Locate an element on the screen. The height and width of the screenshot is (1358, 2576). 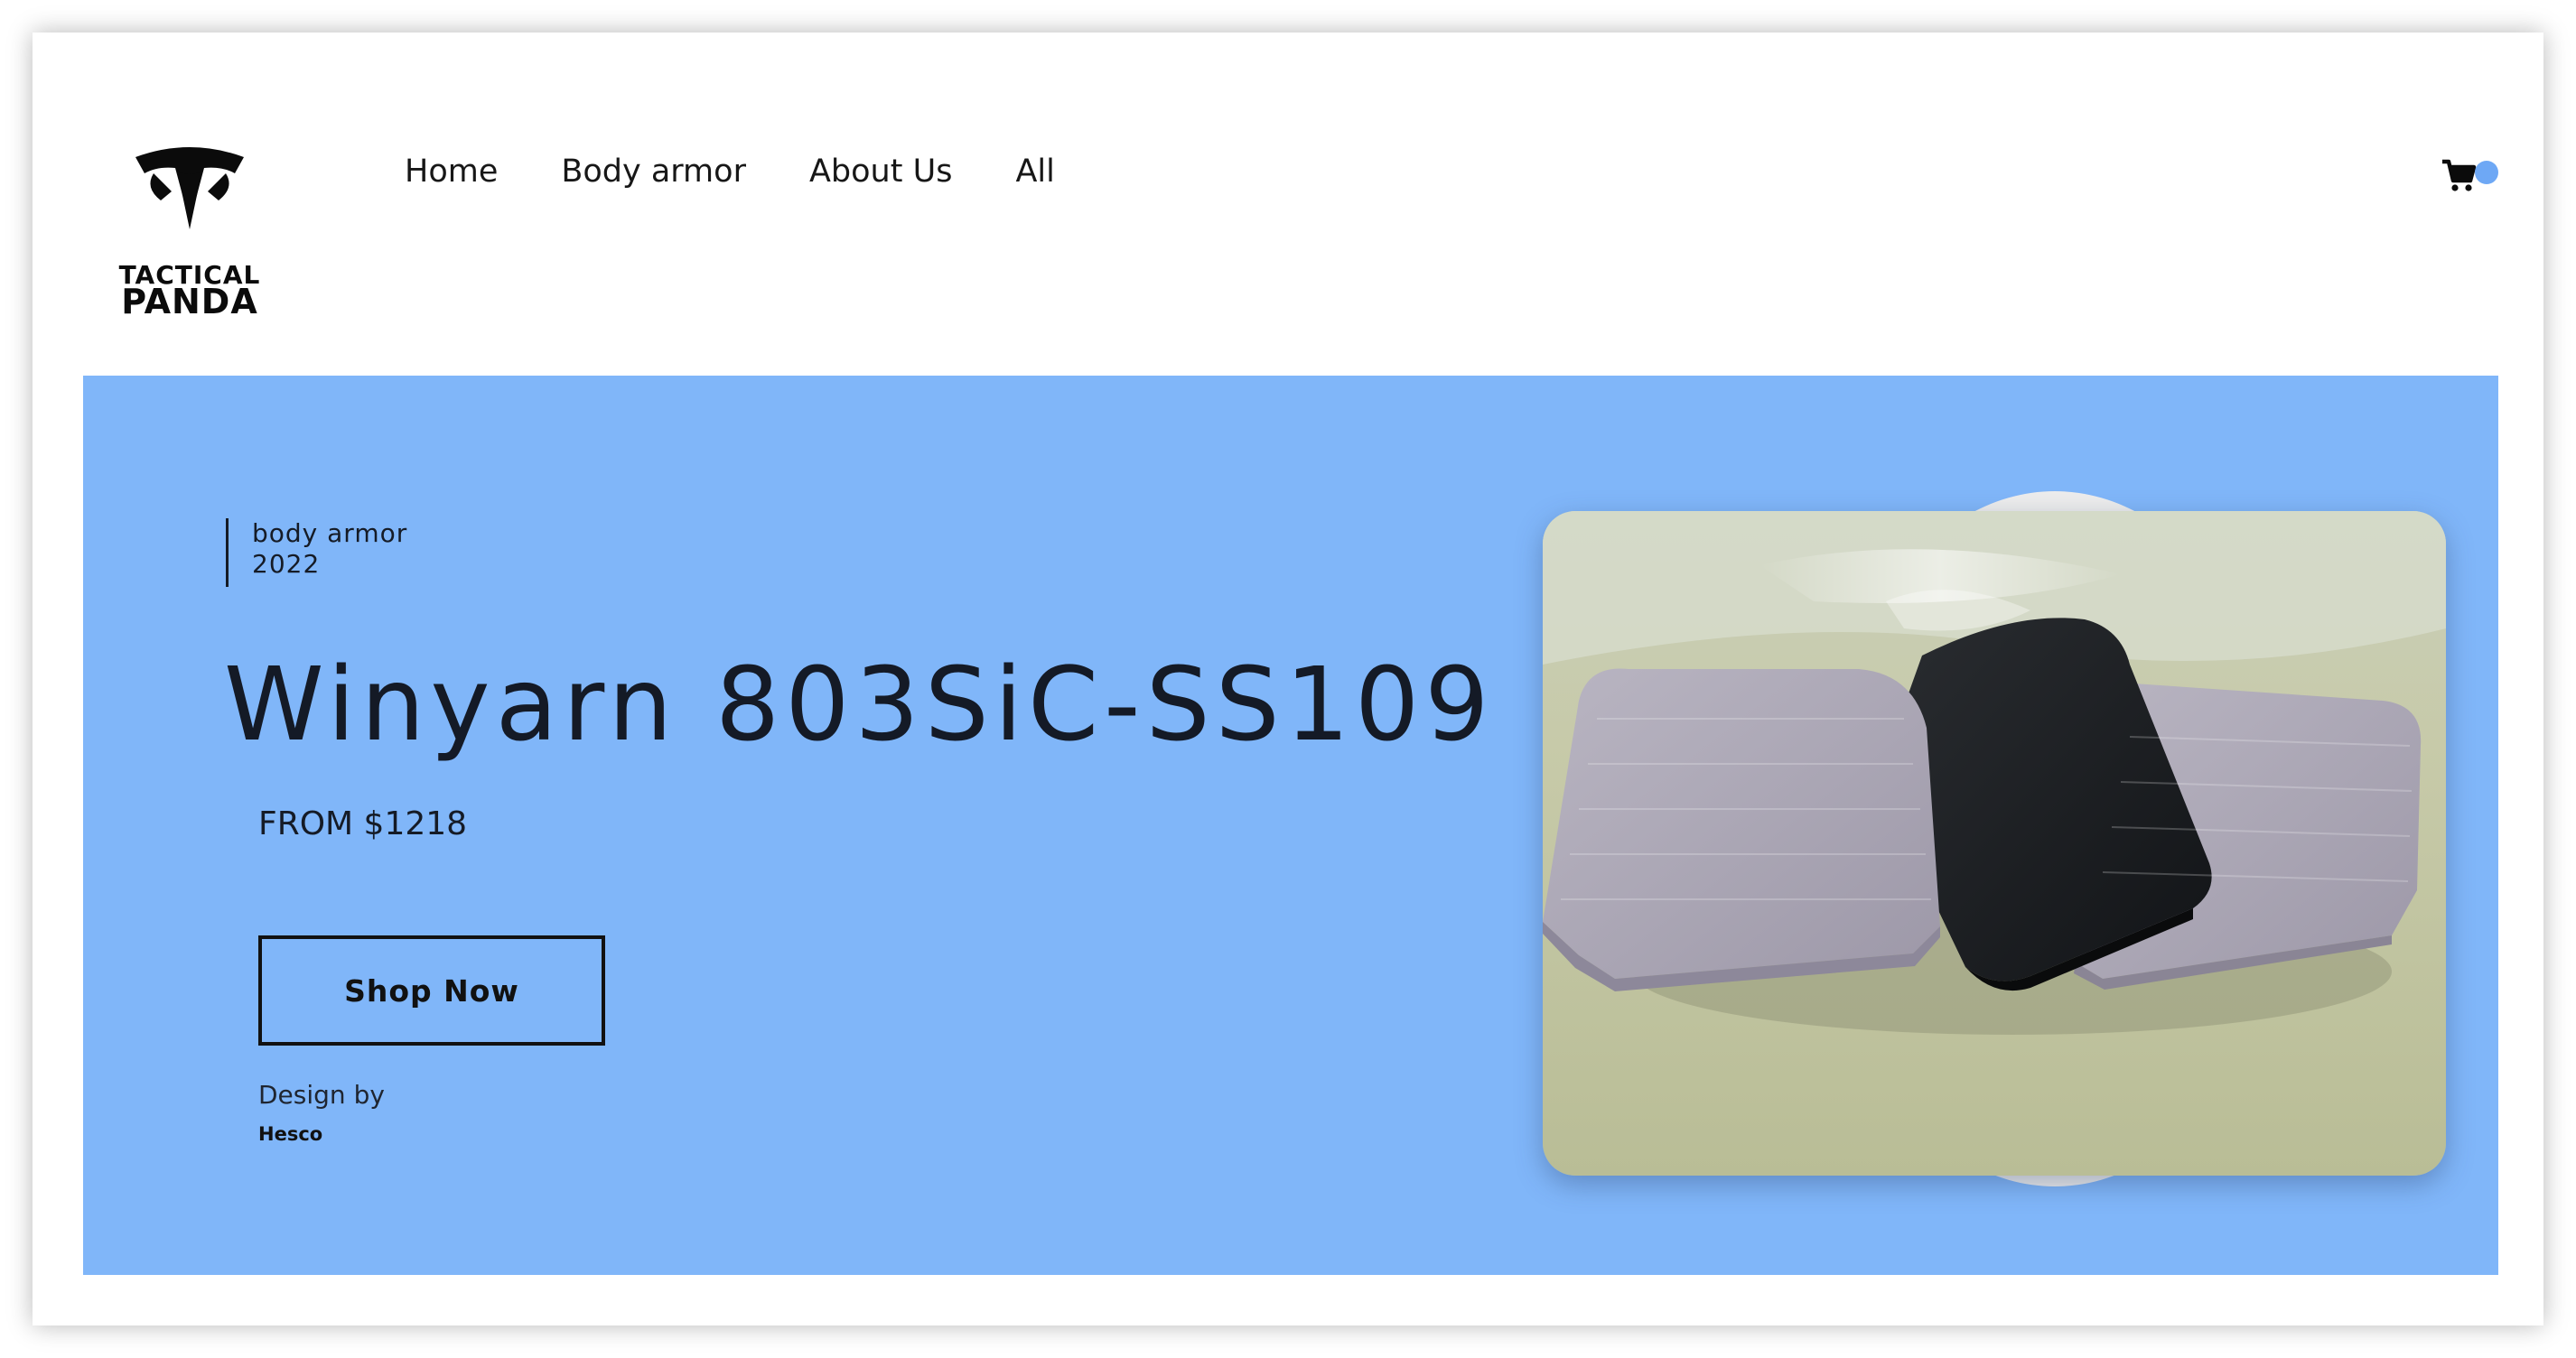
hero-title: Winyarn 803SiC-SS109 is located at coordinates (859, 705).